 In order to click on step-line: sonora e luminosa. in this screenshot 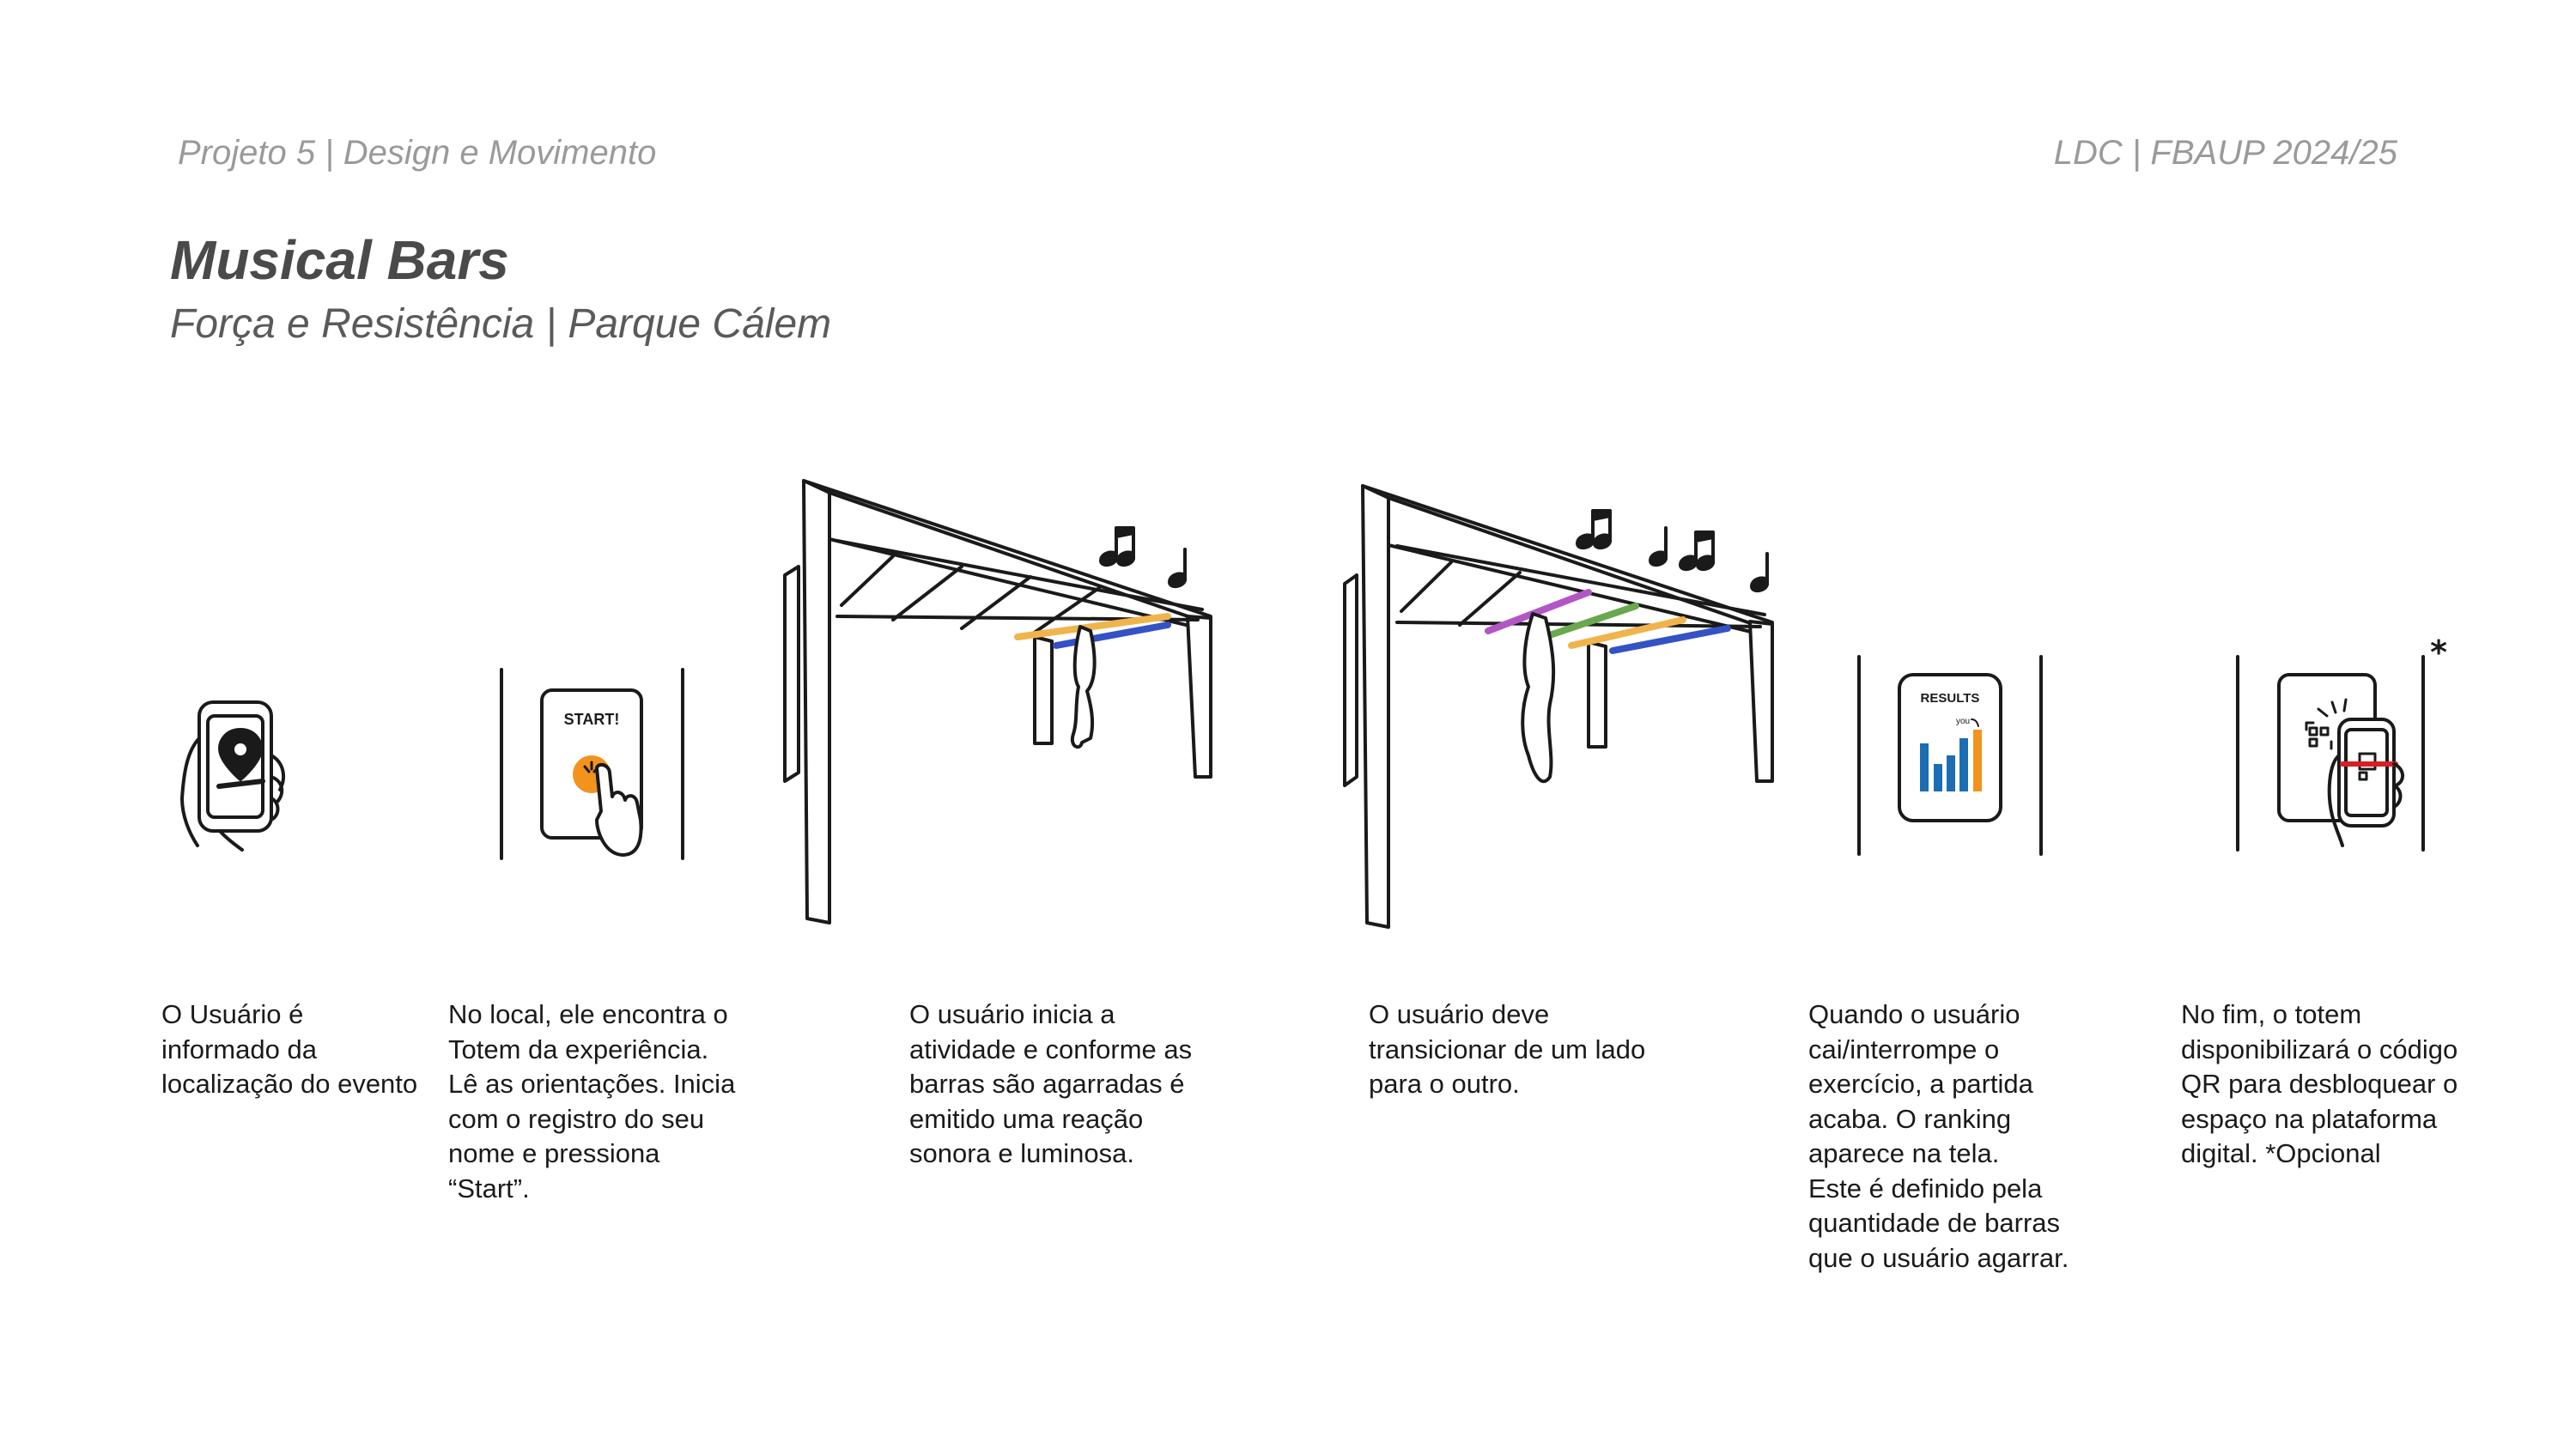, I will do `click(1021, 1153)`.